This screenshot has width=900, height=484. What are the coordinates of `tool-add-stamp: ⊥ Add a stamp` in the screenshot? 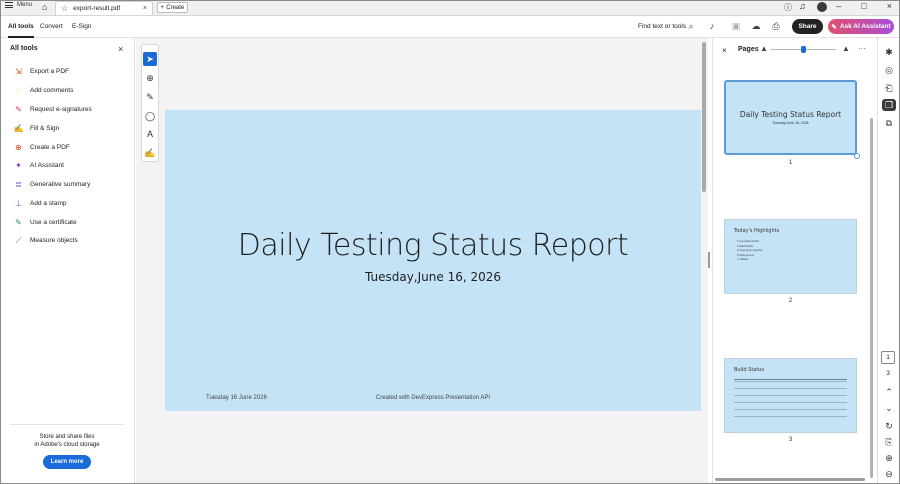 It's located at (40, 203).